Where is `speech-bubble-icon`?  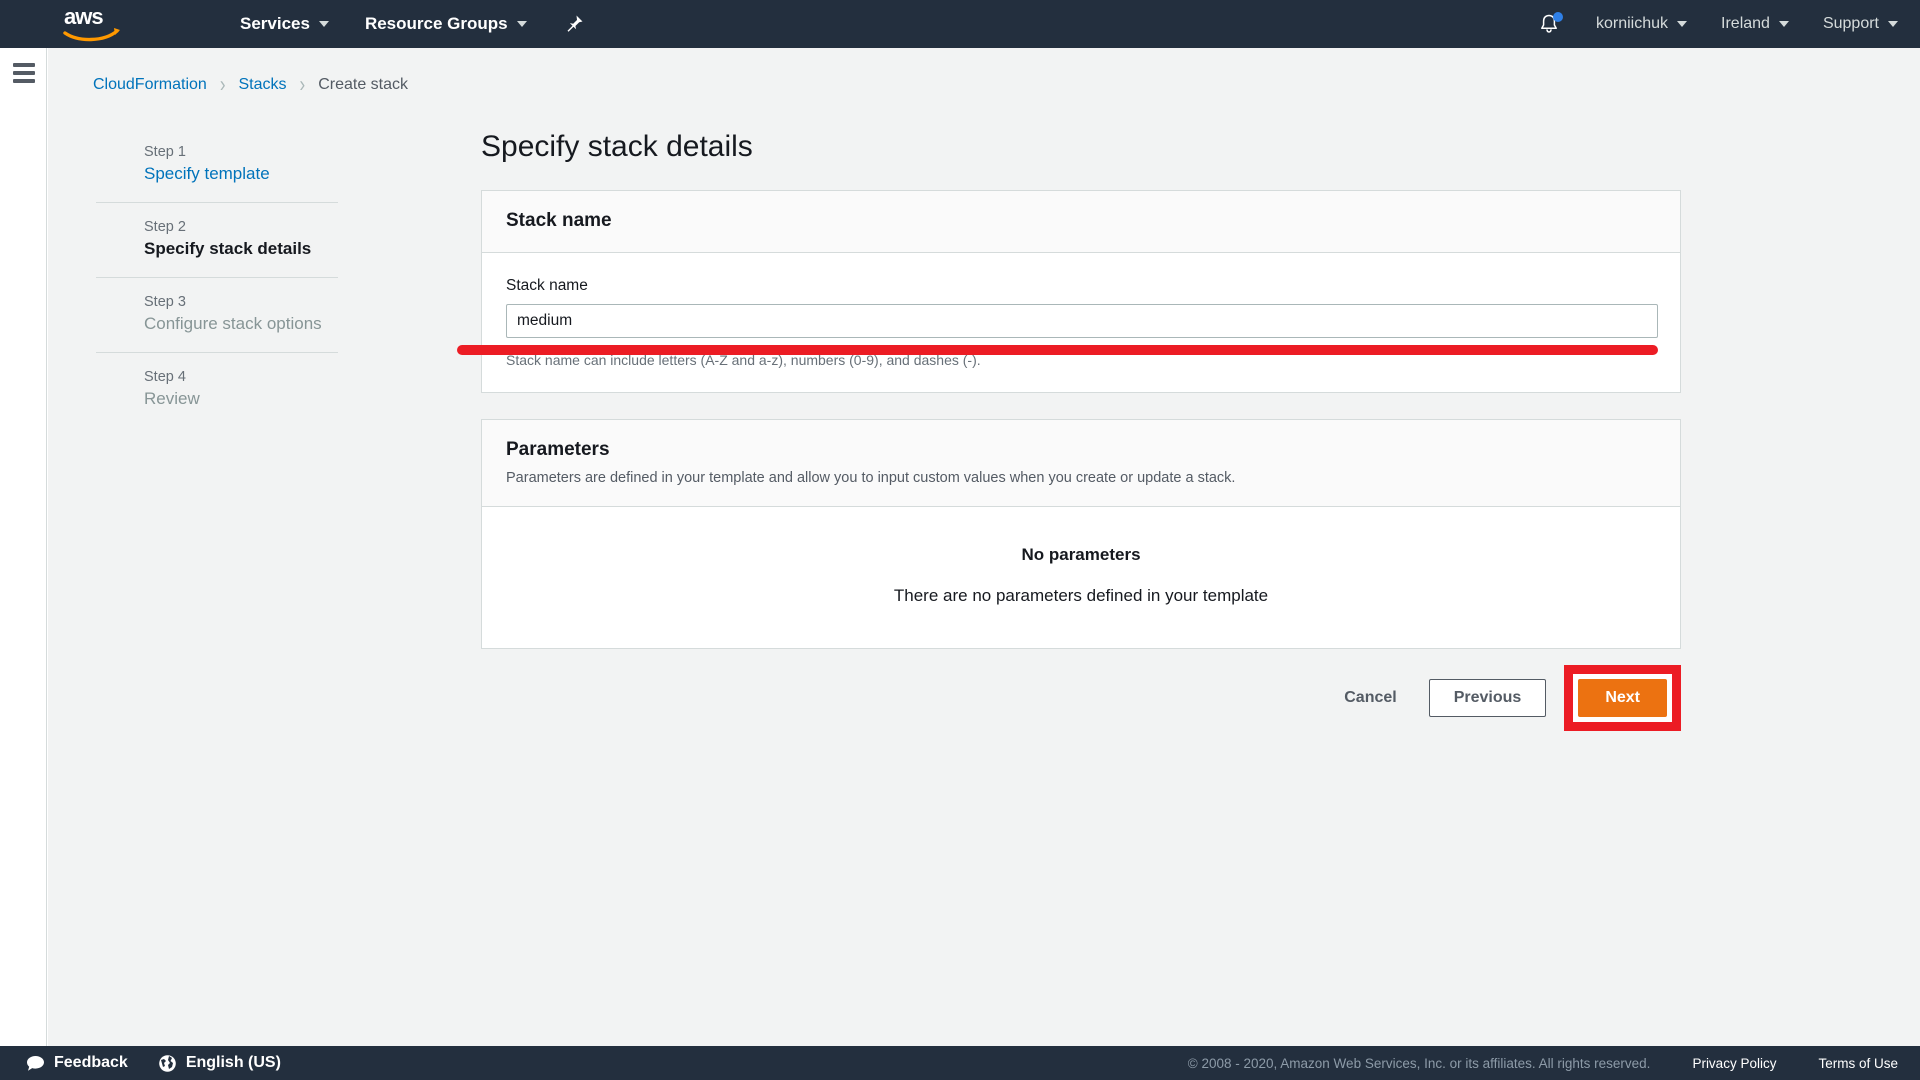 speech-bubble-icon is located at coordinates (35, 1063).